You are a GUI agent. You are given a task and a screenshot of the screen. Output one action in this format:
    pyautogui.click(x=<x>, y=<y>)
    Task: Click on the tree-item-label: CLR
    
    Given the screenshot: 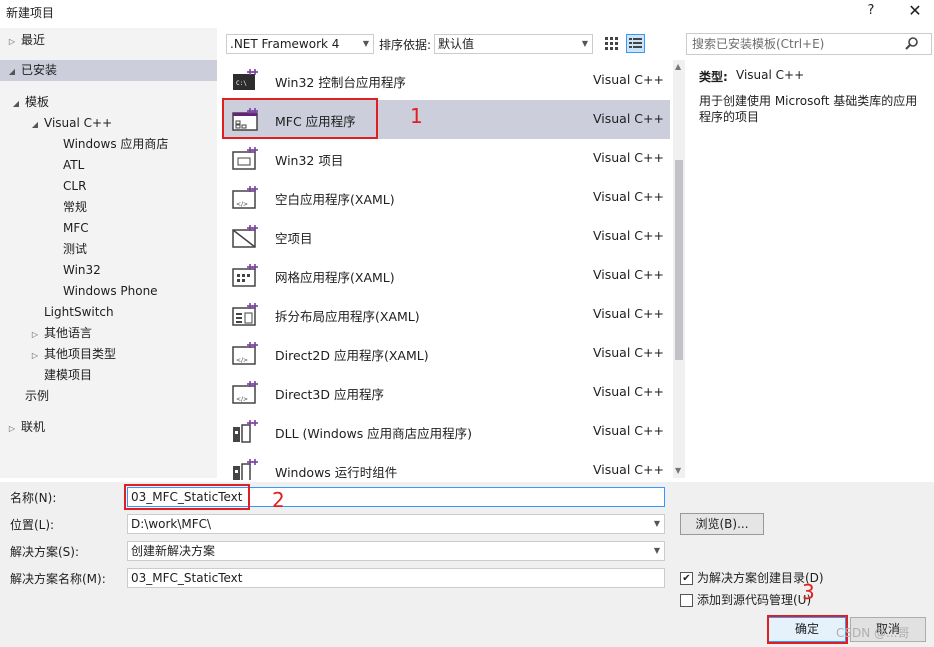 What is the action you would take?
    pyautogui.click(x=75, y=186)
    